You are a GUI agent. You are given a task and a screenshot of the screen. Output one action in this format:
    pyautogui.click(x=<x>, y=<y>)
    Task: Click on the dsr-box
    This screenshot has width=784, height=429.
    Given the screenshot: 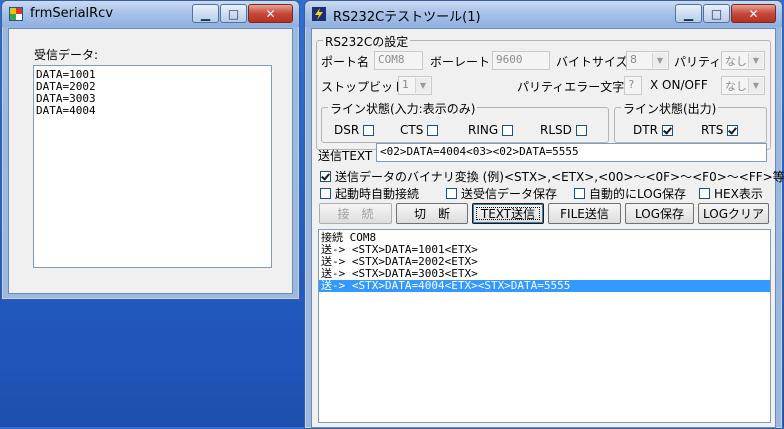 What is the action you would take?
    pyautogui.click(x=369, y=130)
    